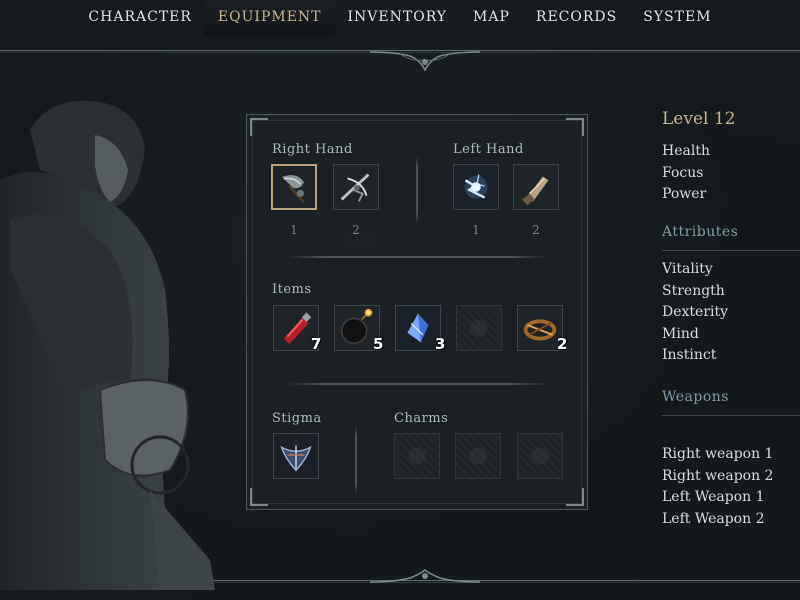 The height and width of the screenshot is (600, 800). Describe the element at coordinates (491, 18) in the screenshot. I see `tab-map: MAP` at that location.